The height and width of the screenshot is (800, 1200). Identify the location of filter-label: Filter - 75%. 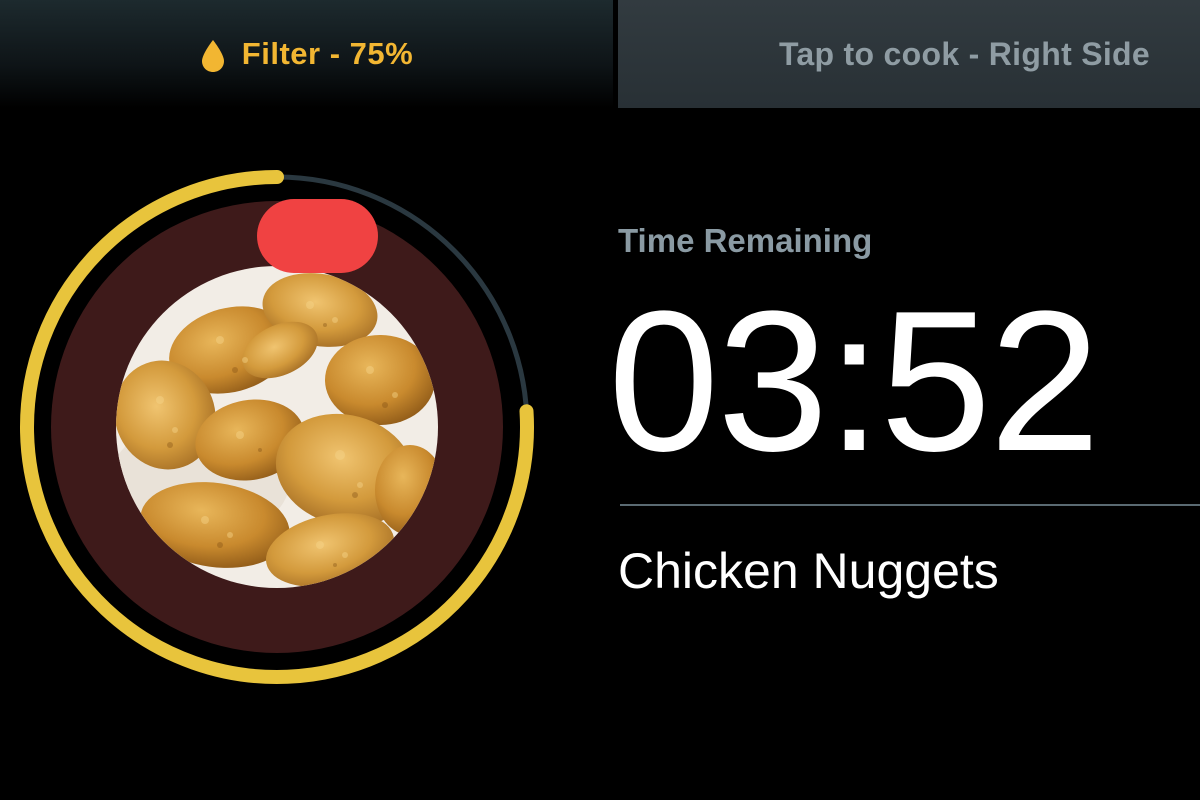
(327, 53).